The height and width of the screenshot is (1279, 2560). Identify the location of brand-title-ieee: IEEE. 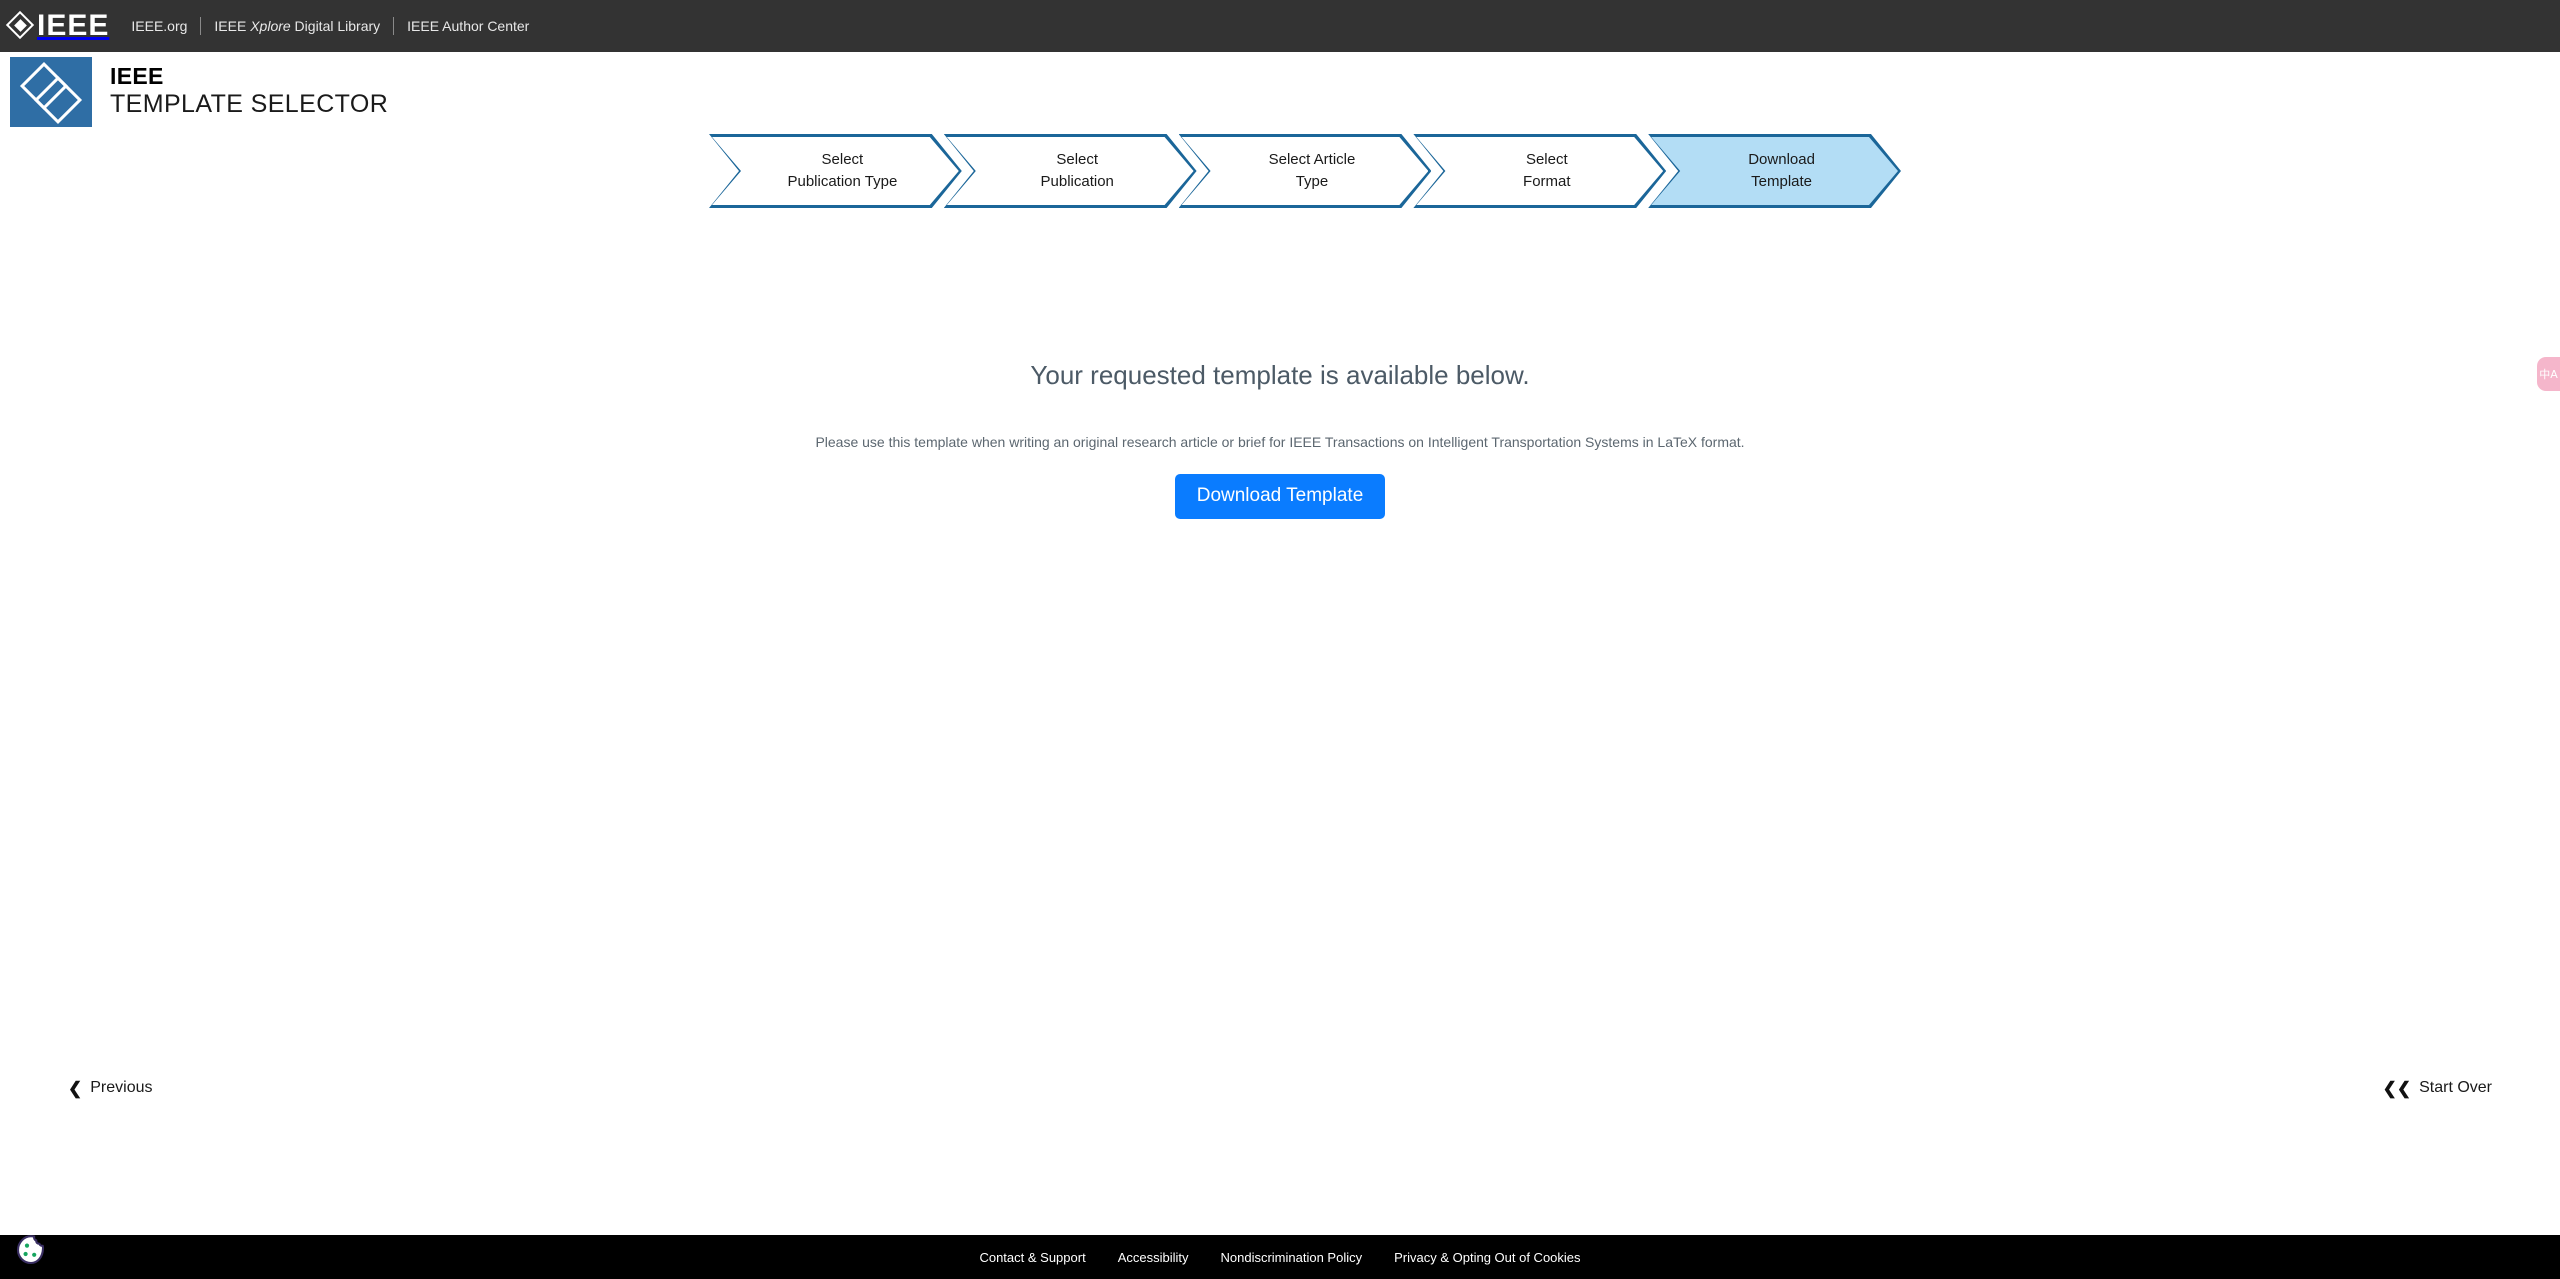
(137, 75).